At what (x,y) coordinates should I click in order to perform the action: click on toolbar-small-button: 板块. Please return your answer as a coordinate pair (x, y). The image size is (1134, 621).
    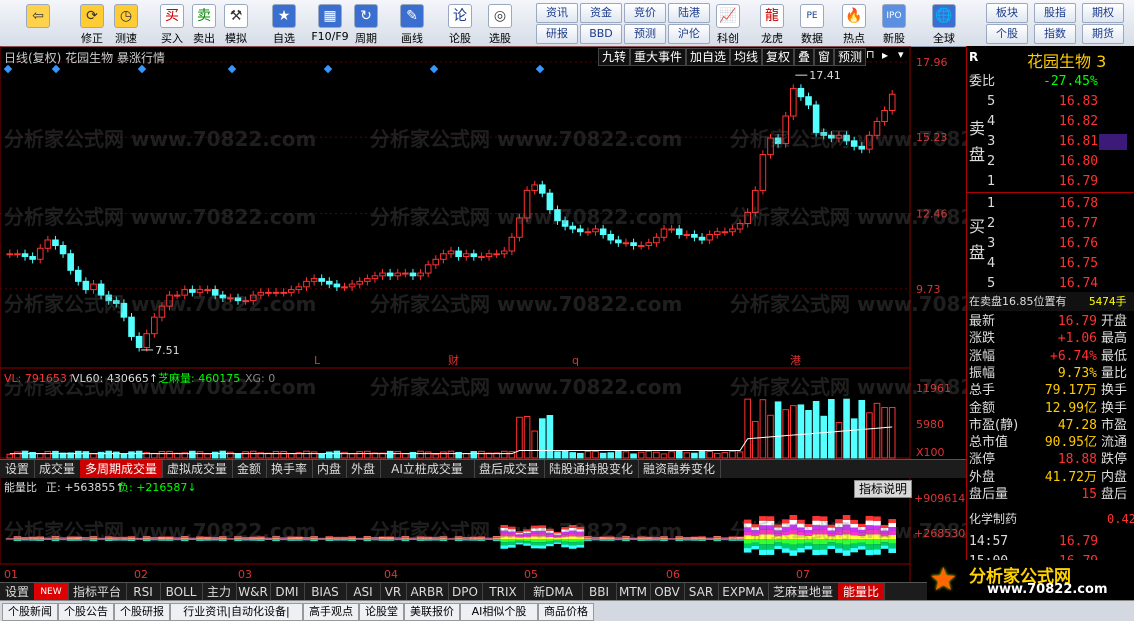
    Looking at the image, I should click on (1007, 13).